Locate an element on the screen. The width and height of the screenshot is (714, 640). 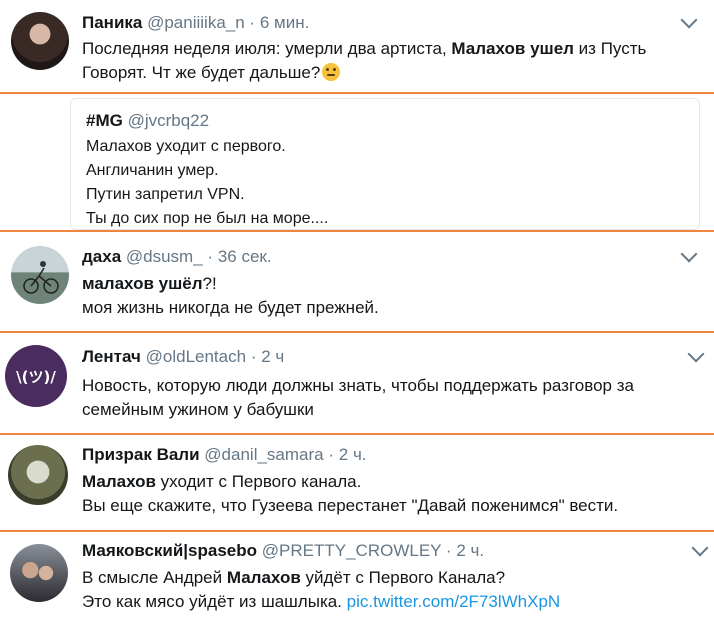
timestamp: 2 ч is located at coordinates (272, 356).